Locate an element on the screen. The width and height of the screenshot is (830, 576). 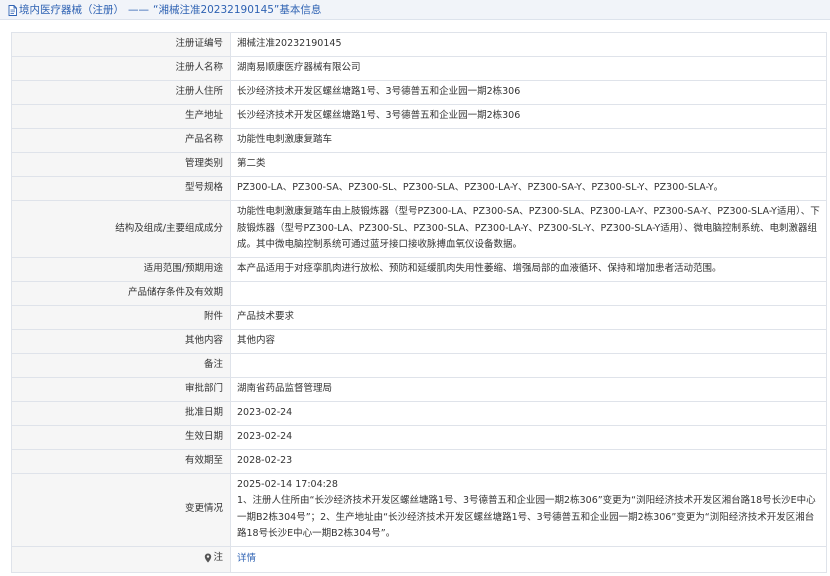
page-title: “湘械注准20232190145”基本信息 is located at coordinates (237, 10).